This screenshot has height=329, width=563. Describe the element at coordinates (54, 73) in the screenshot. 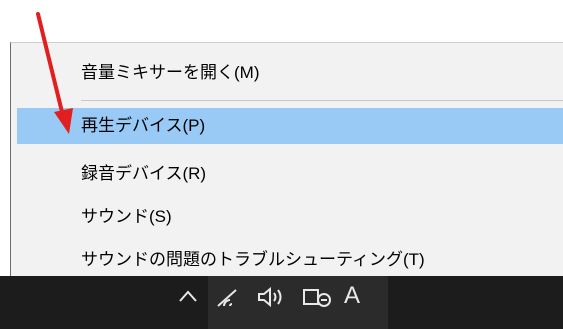

I see `annotation-arrow-icon` at that location.